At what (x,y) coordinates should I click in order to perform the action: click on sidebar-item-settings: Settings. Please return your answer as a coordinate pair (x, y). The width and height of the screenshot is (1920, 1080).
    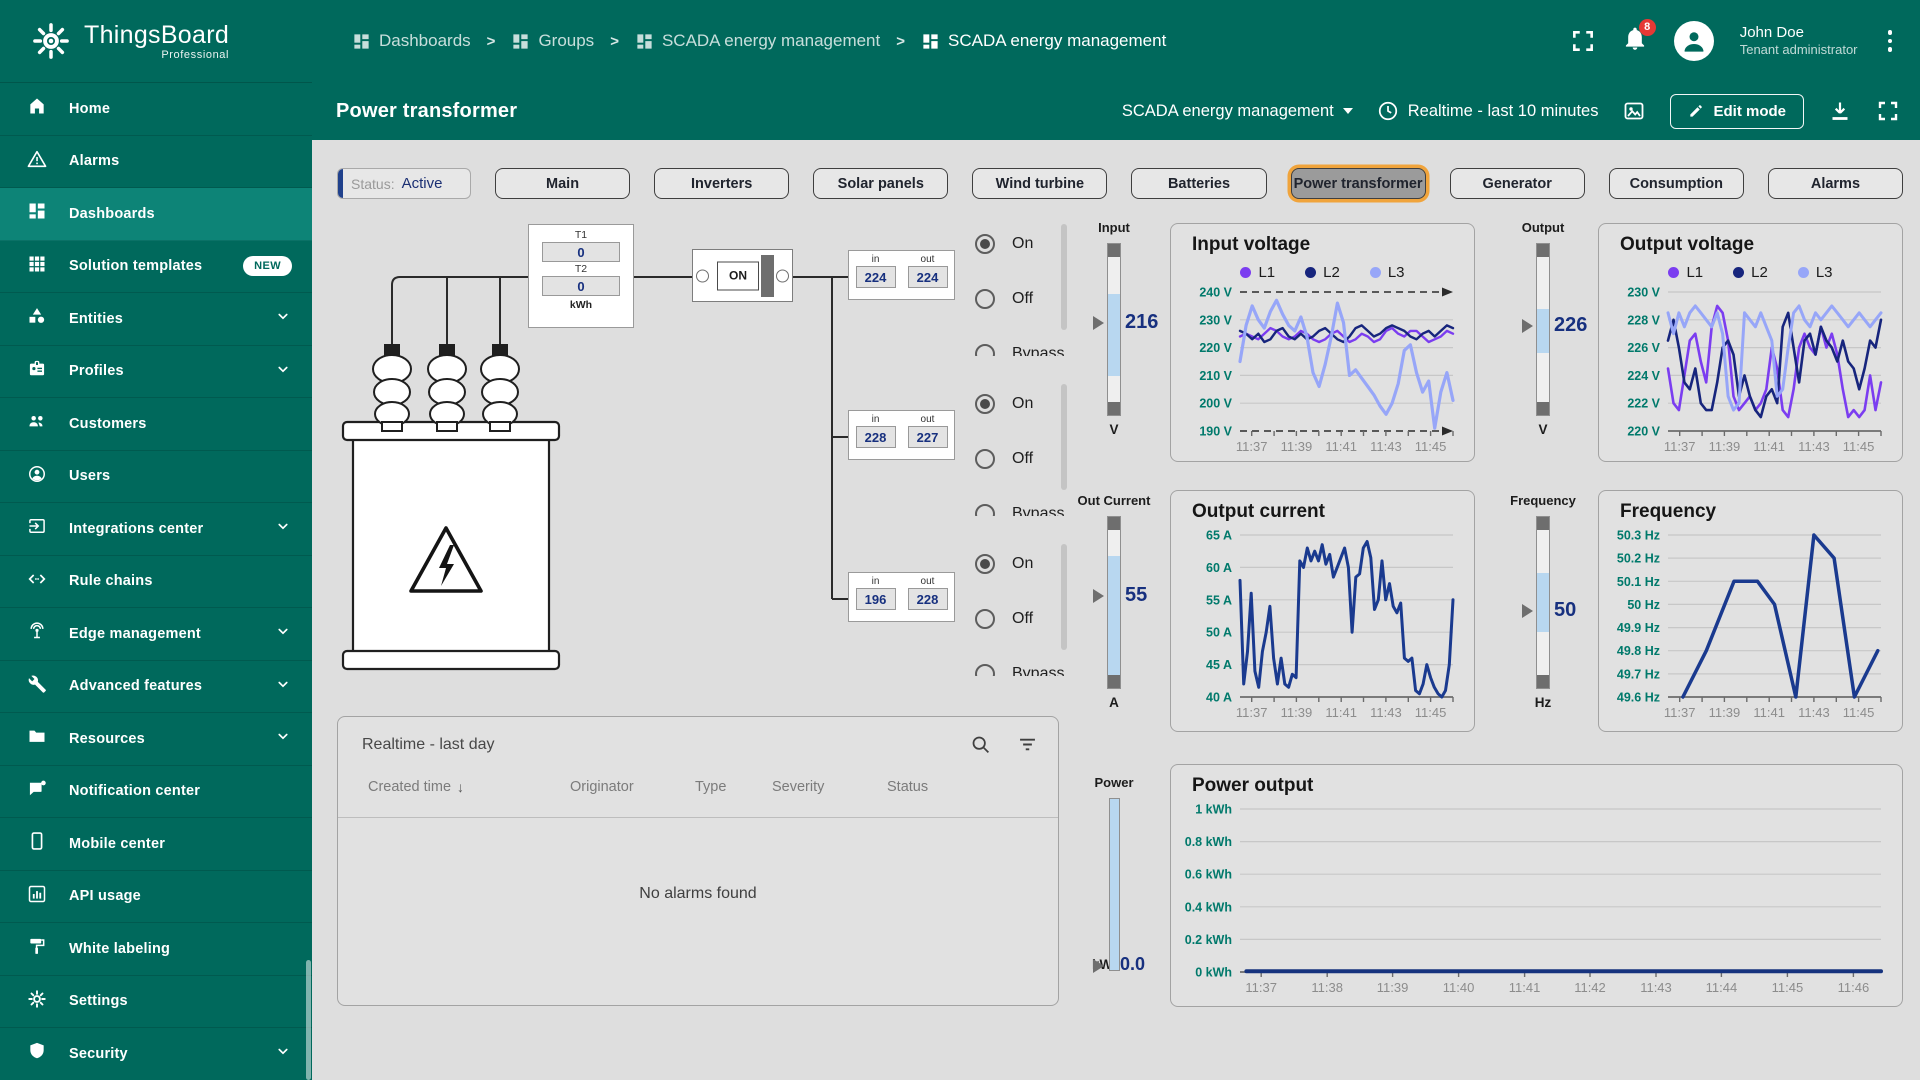
    Looking at the image, I should click on (156, 1002).